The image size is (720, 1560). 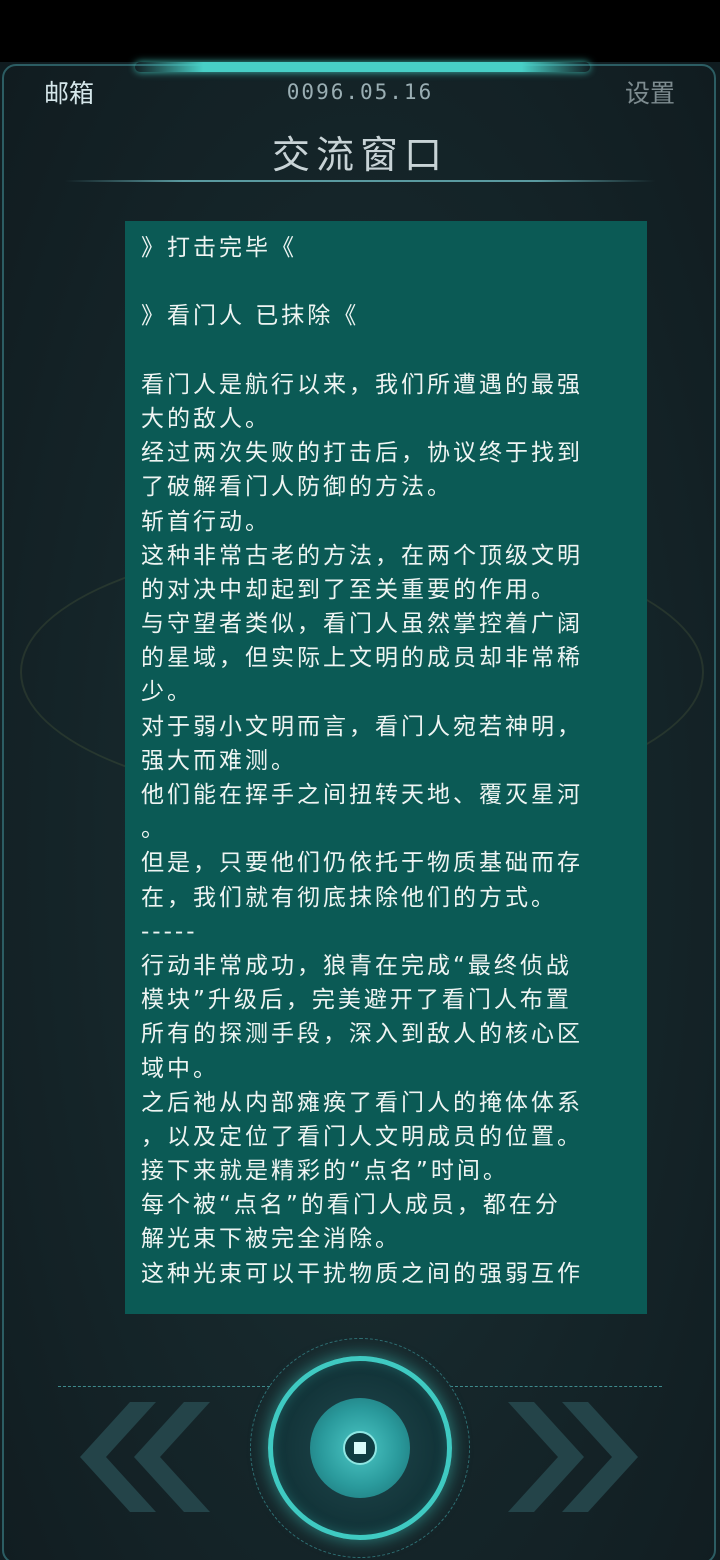 What do you see at coordinates (297, 487) in the screenshot?
I see `message-line: 了破解看门人防御的方法。` at bounding box center [297, 487].